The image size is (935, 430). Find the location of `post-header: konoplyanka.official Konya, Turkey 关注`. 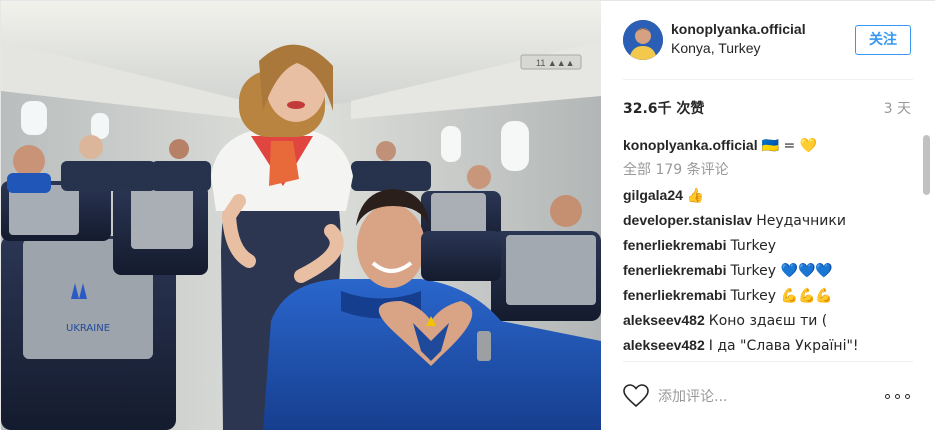

post-header: konoplyanka.official Konya, Turkey 关注 is located at coordinates (768, 40).